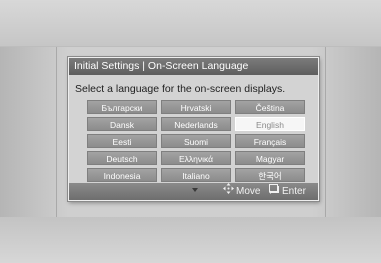 This screenshot has height=263, width=381. Describe the element at coordinates (122, 141) in the screenshot. I see `language-option: Eesti` at that location.